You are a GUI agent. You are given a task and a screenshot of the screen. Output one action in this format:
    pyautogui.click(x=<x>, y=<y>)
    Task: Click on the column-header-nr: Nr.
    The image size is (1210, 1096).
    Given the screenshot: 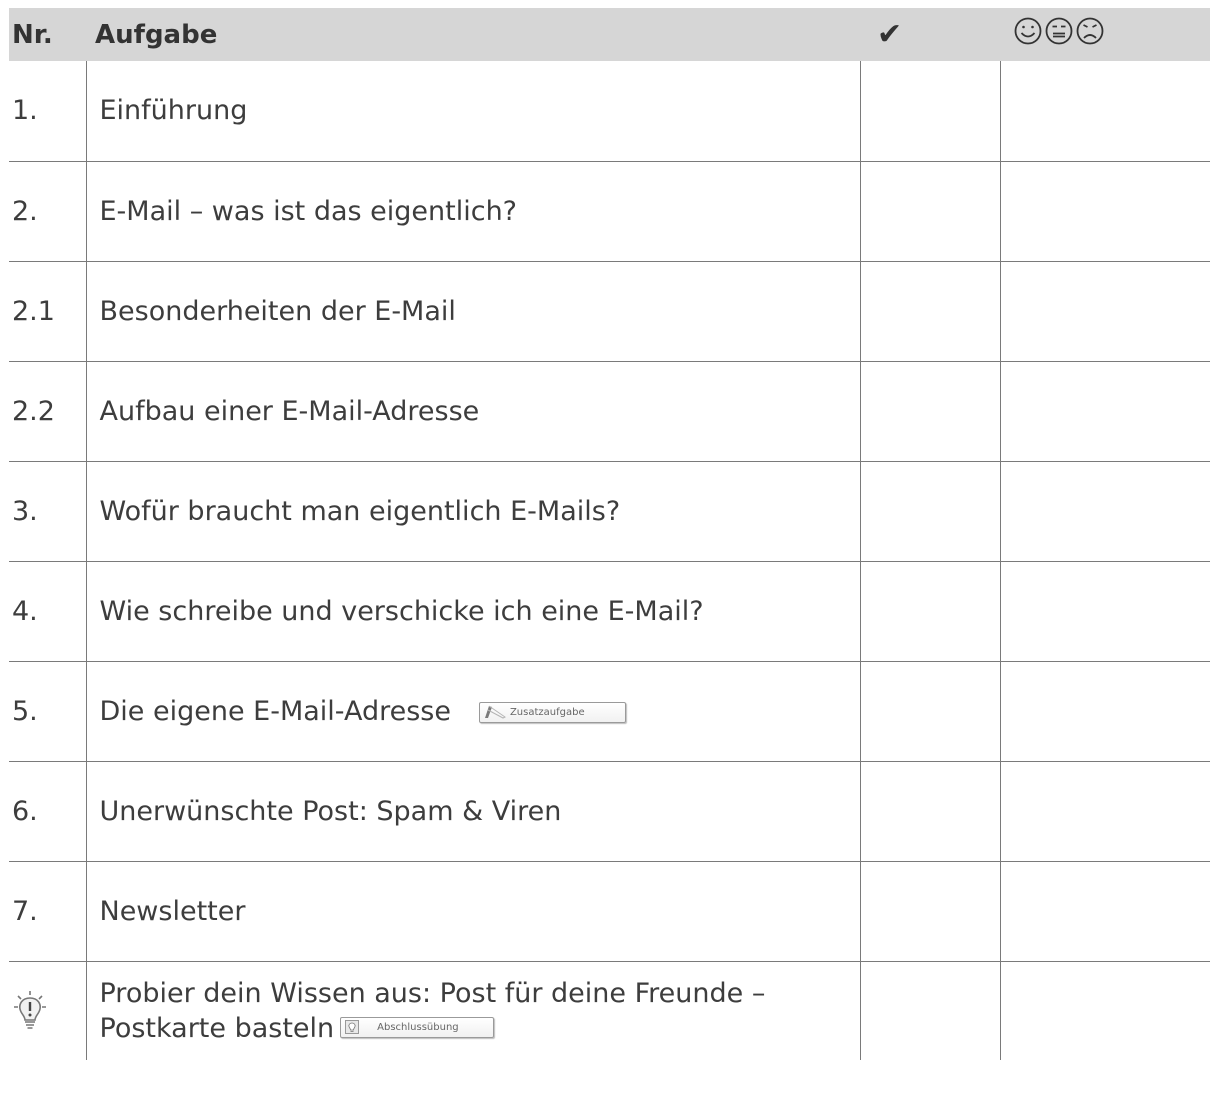 What is the action you would take?
    pyautogui.click(x=47, y=34)
    